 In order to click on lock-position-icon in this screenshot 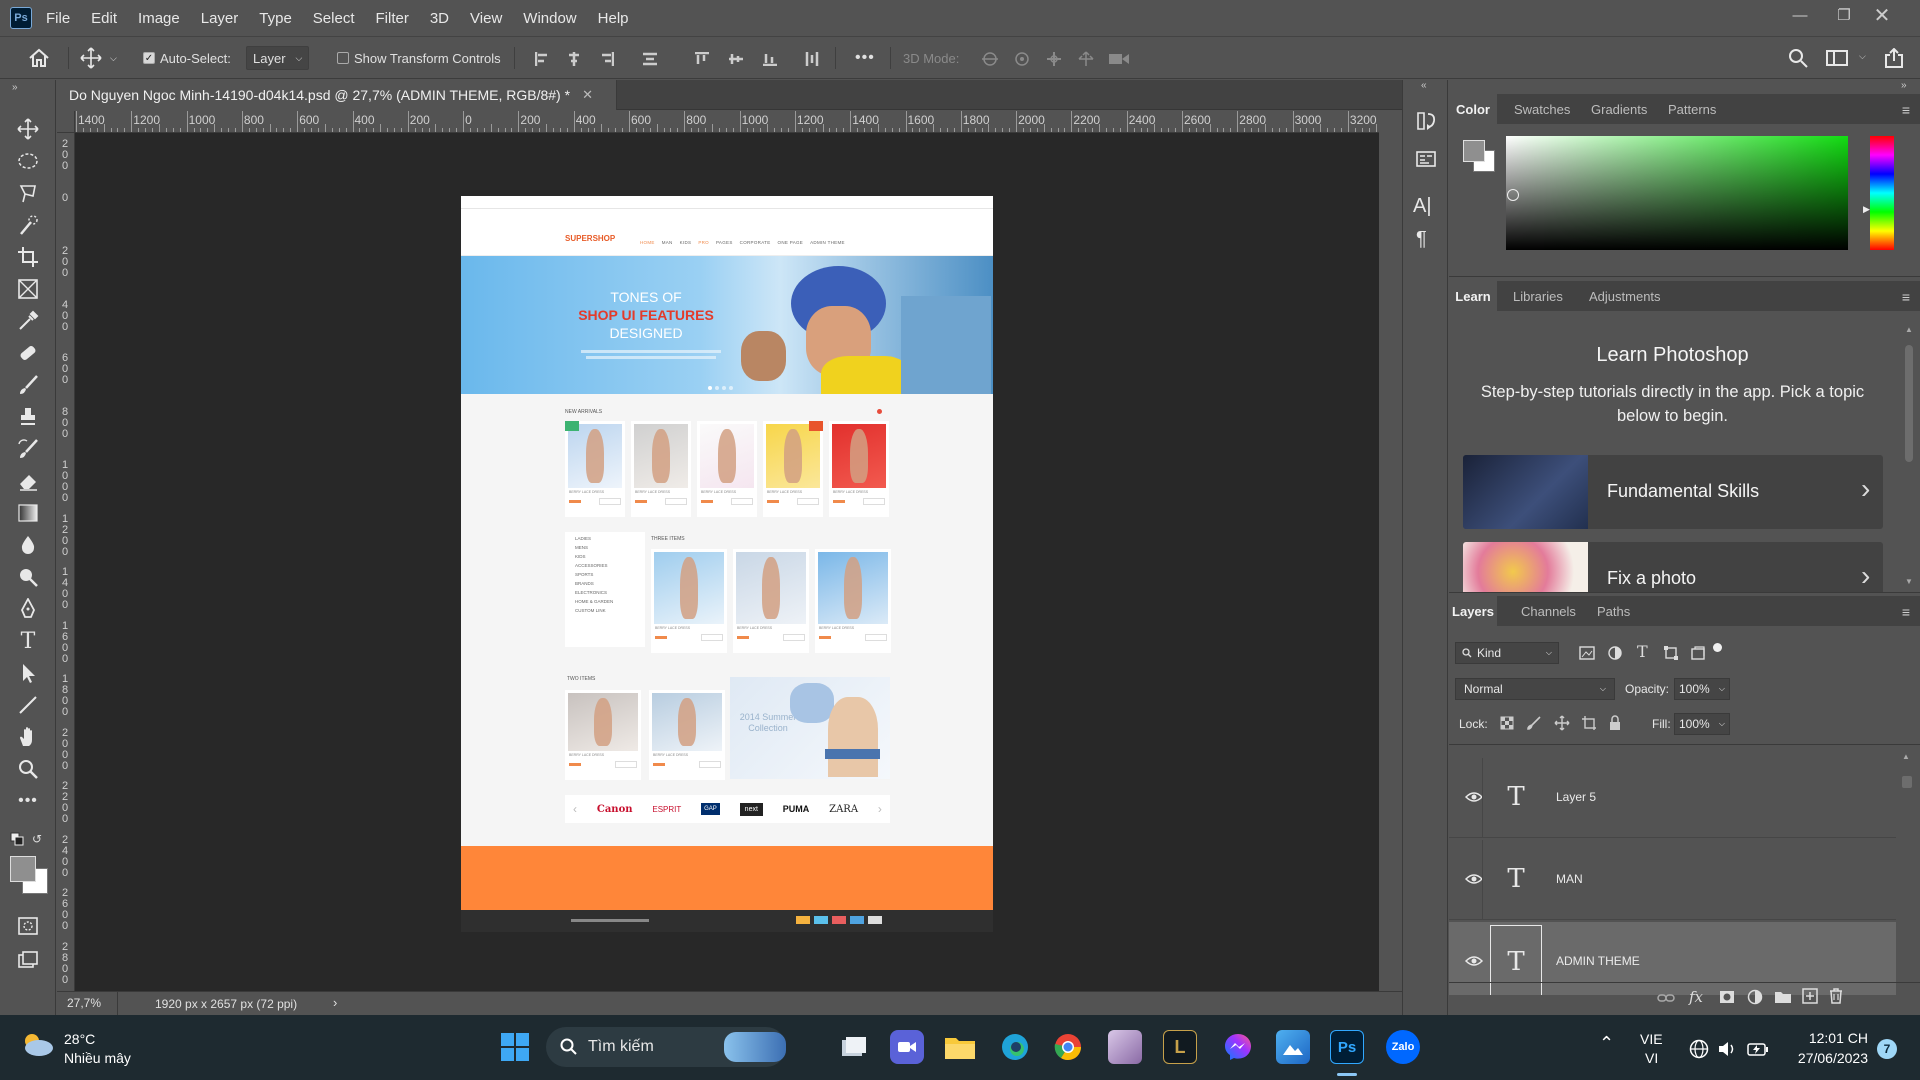, I will do `click(1562, 723)`.